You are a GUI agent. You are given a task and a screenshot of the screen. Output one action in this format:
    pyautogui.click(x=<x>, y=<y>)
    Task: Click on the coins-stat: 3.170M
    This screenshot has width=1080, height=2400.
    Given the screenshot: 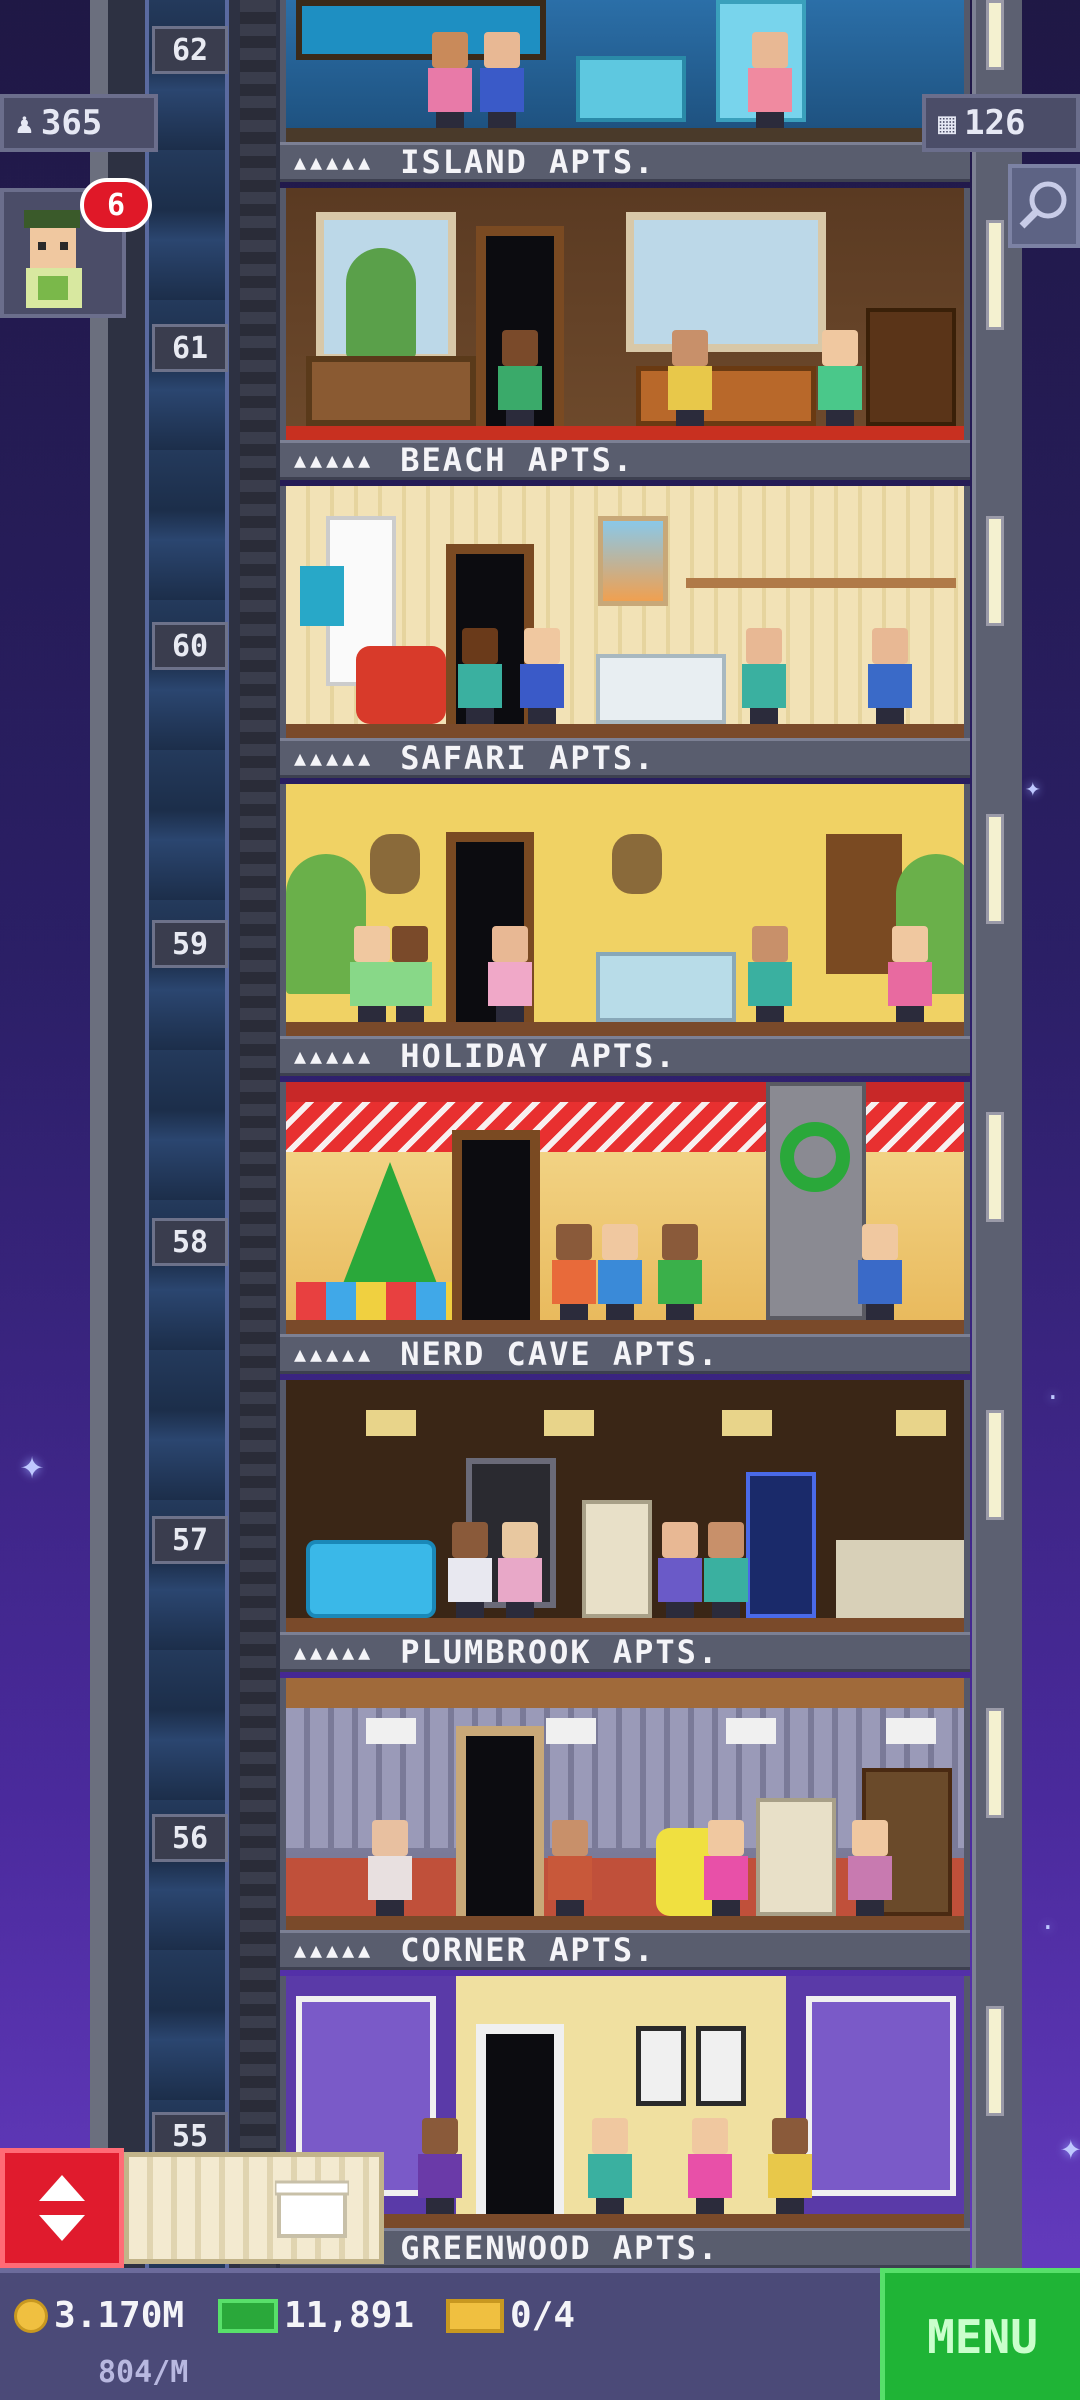 What is the action you would take?
    pyautogui.click(x=99, y=2315)
    